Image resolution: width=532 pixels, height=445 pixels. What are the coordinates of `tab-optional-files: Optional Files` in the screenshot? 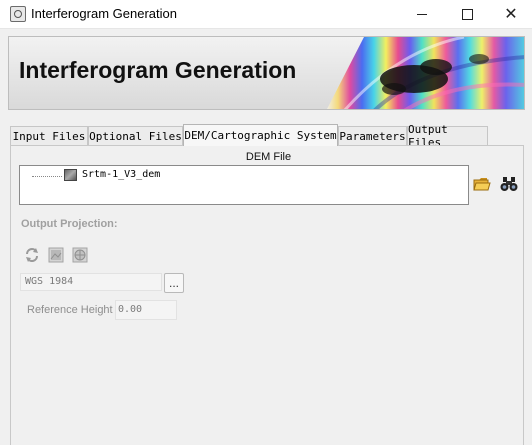 It's located at (135, 135).